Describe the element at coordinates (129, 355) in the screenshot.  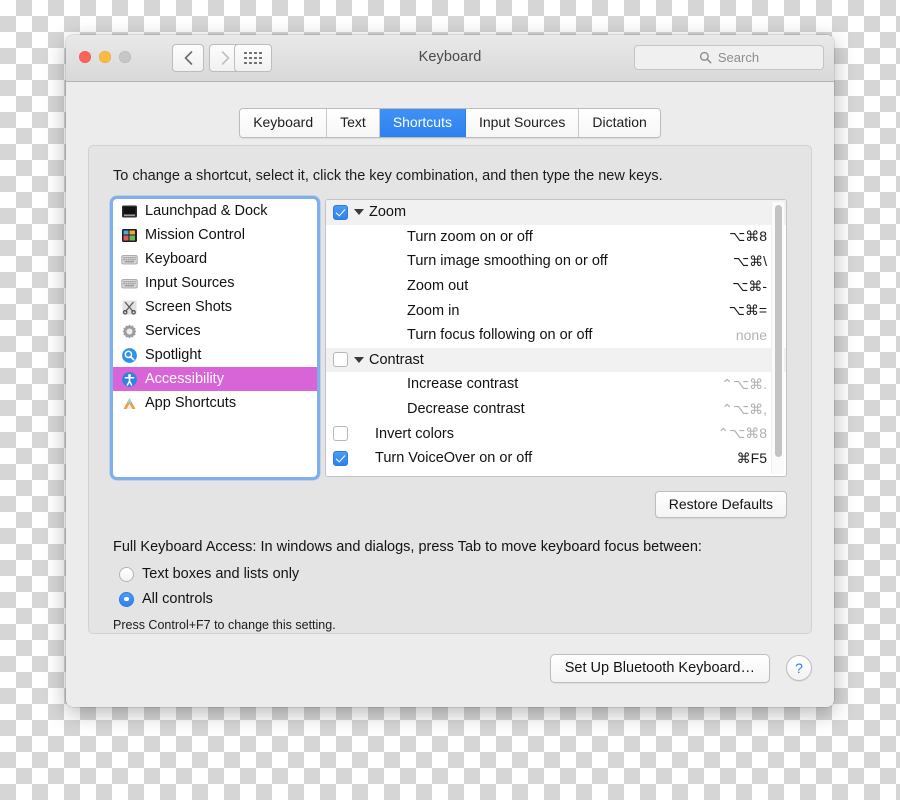
I see `spotlight-icon` at that location.